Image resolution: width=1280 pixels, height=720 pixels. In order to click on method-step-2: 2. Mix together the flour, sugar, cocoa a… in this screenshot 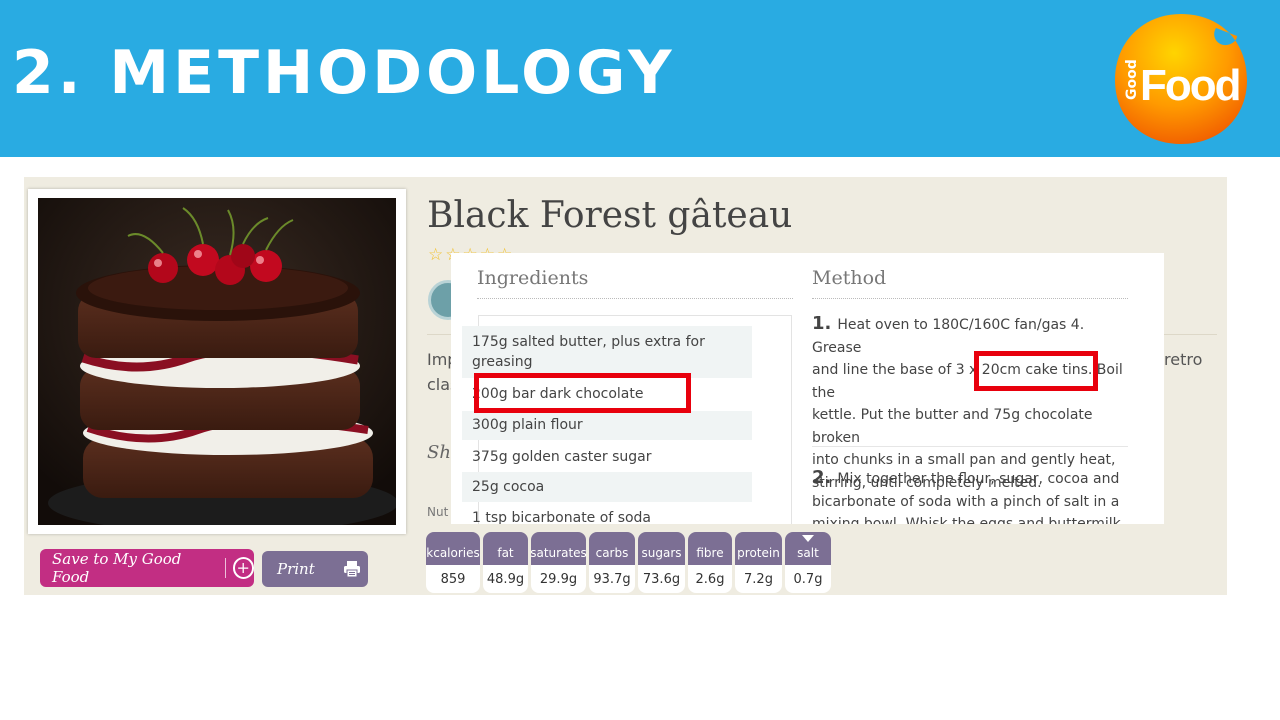, I will do `click(966, 495)`.